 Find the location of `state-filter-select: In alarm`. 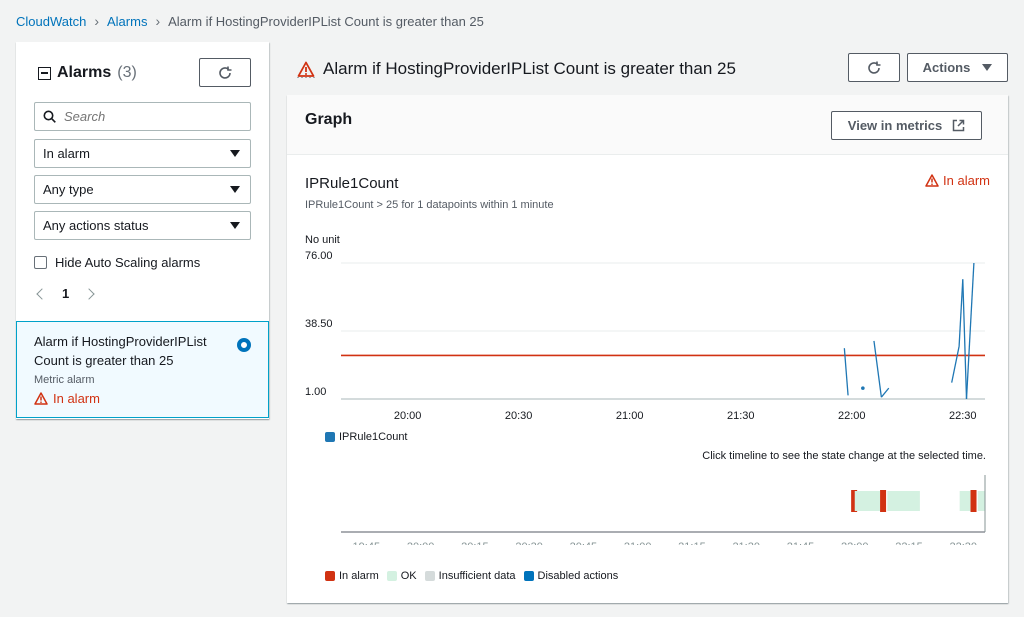

state-filter-select: In alarm is located at coordinates (142, 153).